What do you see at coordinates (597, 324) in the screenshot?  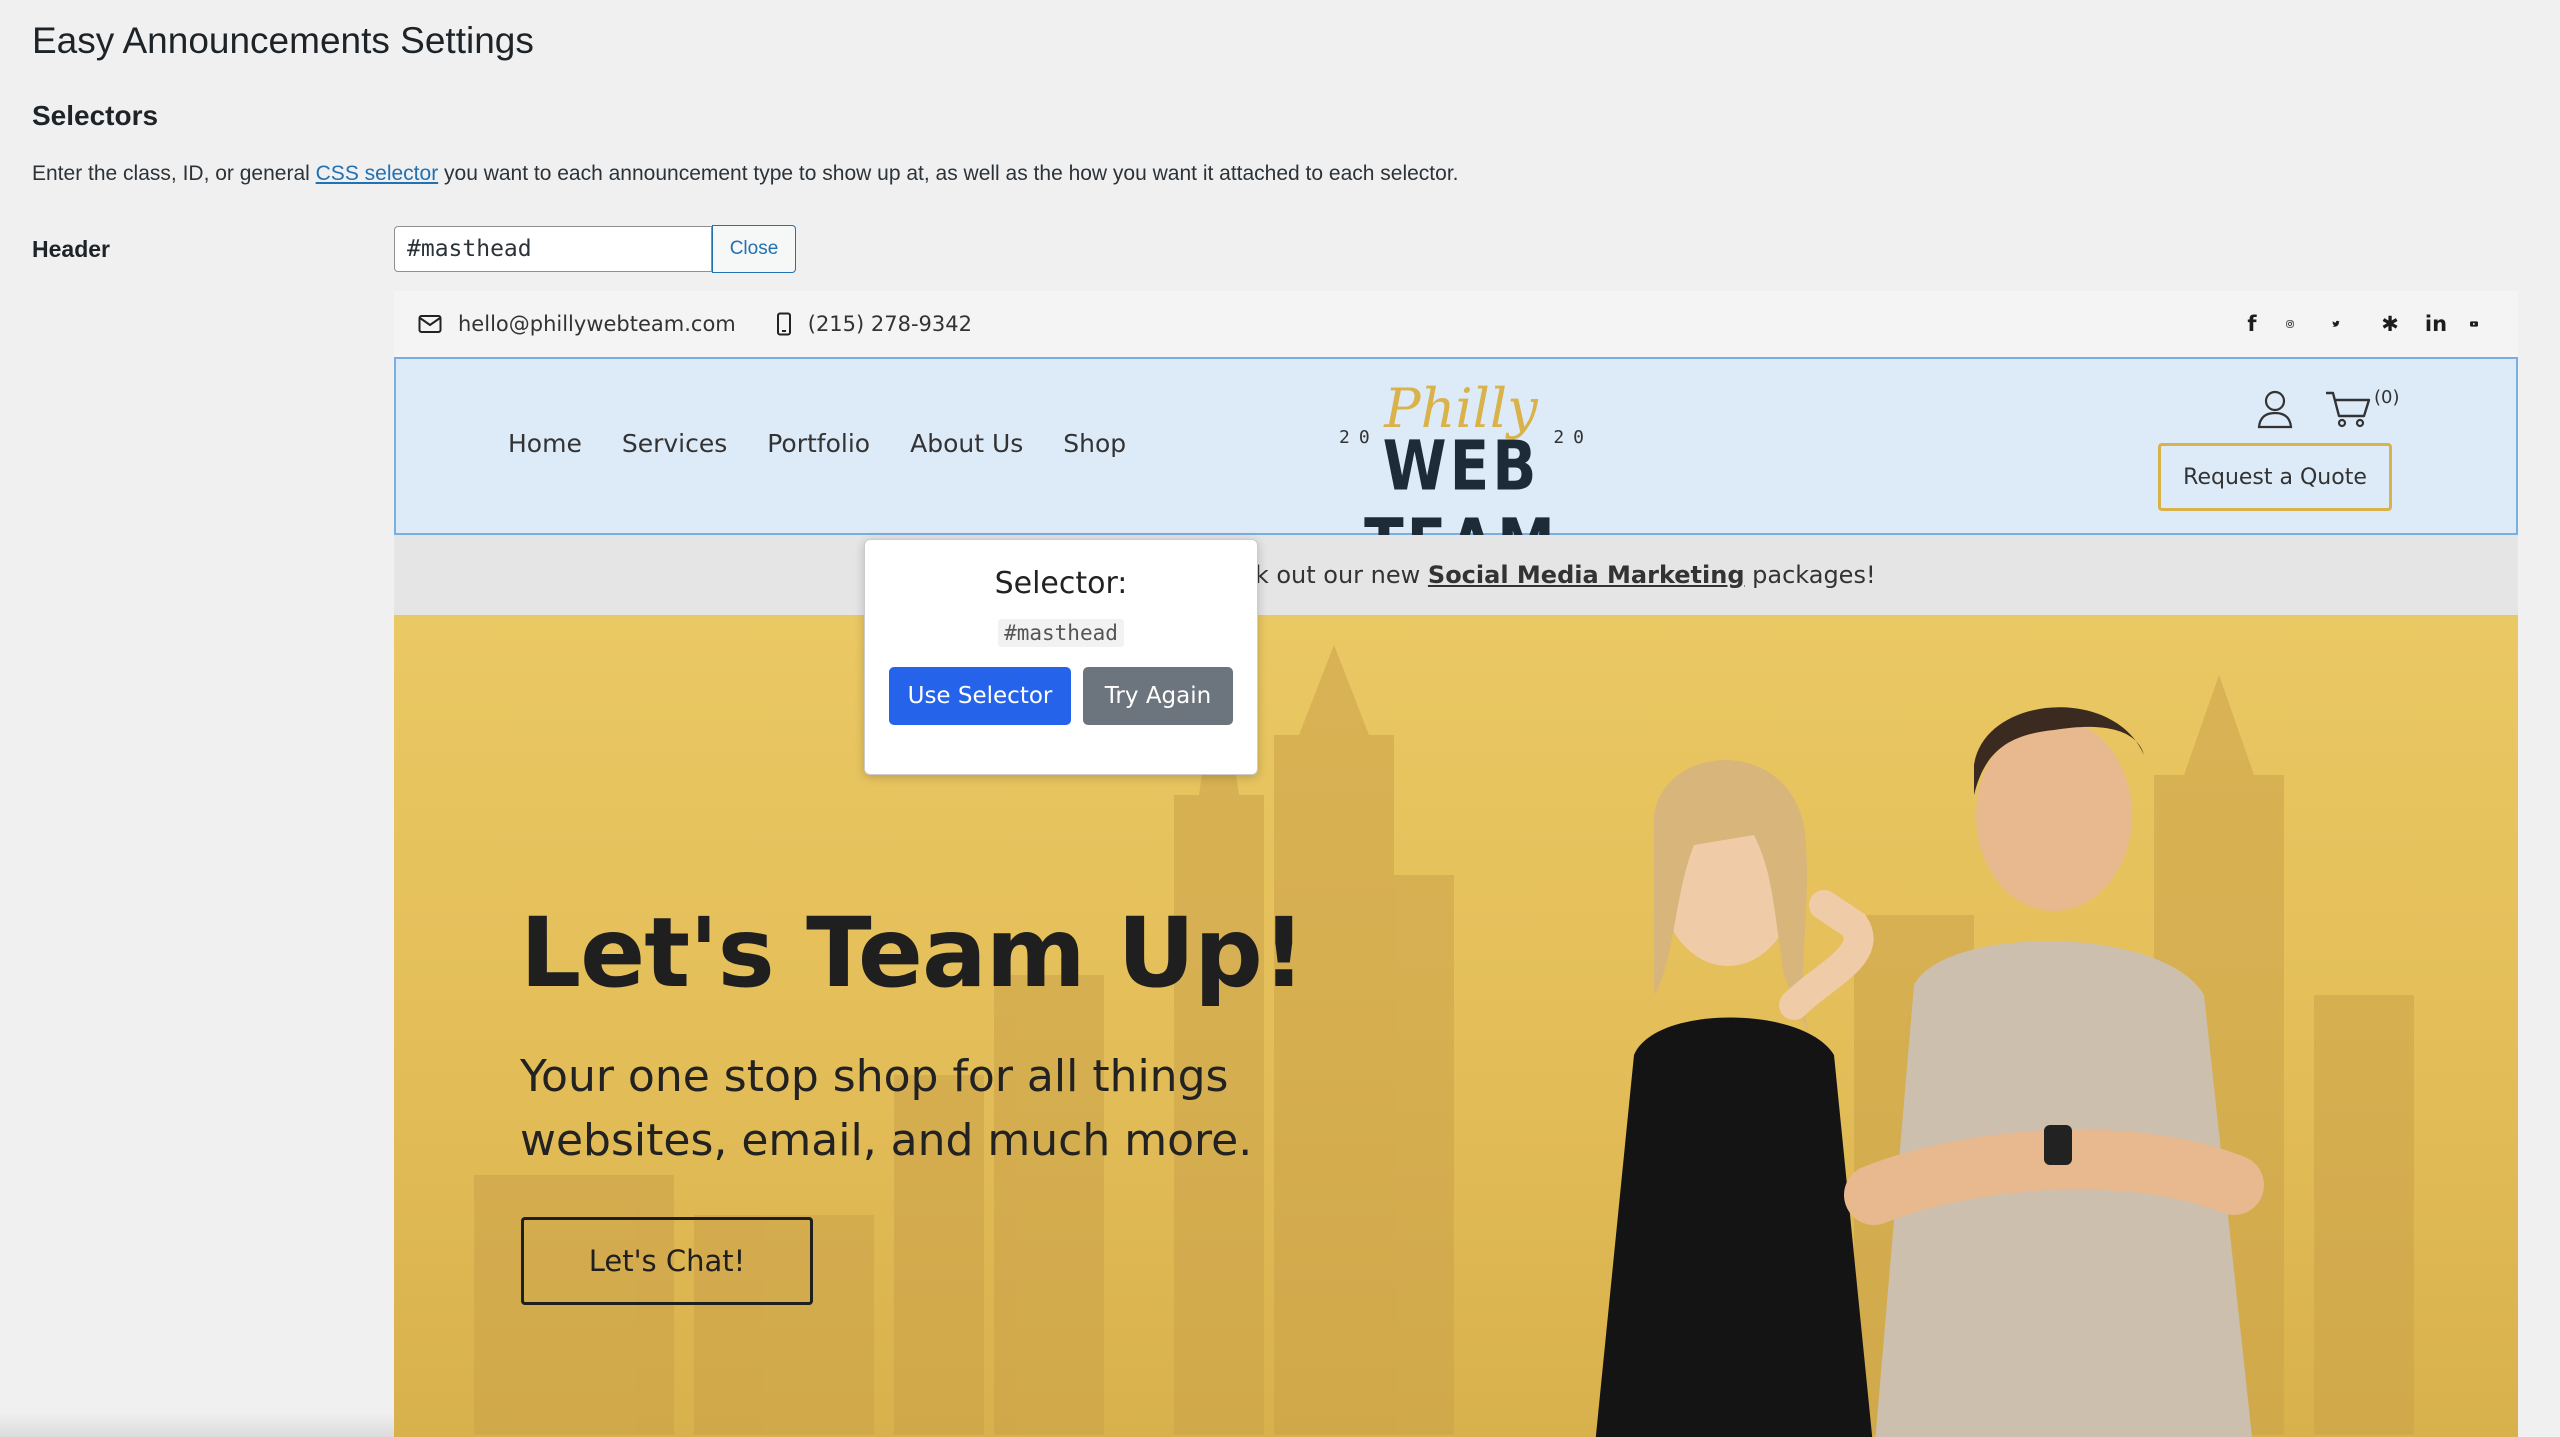 I see `email-text: hello@phillywebteam.com` at bounding box center [597, 324].